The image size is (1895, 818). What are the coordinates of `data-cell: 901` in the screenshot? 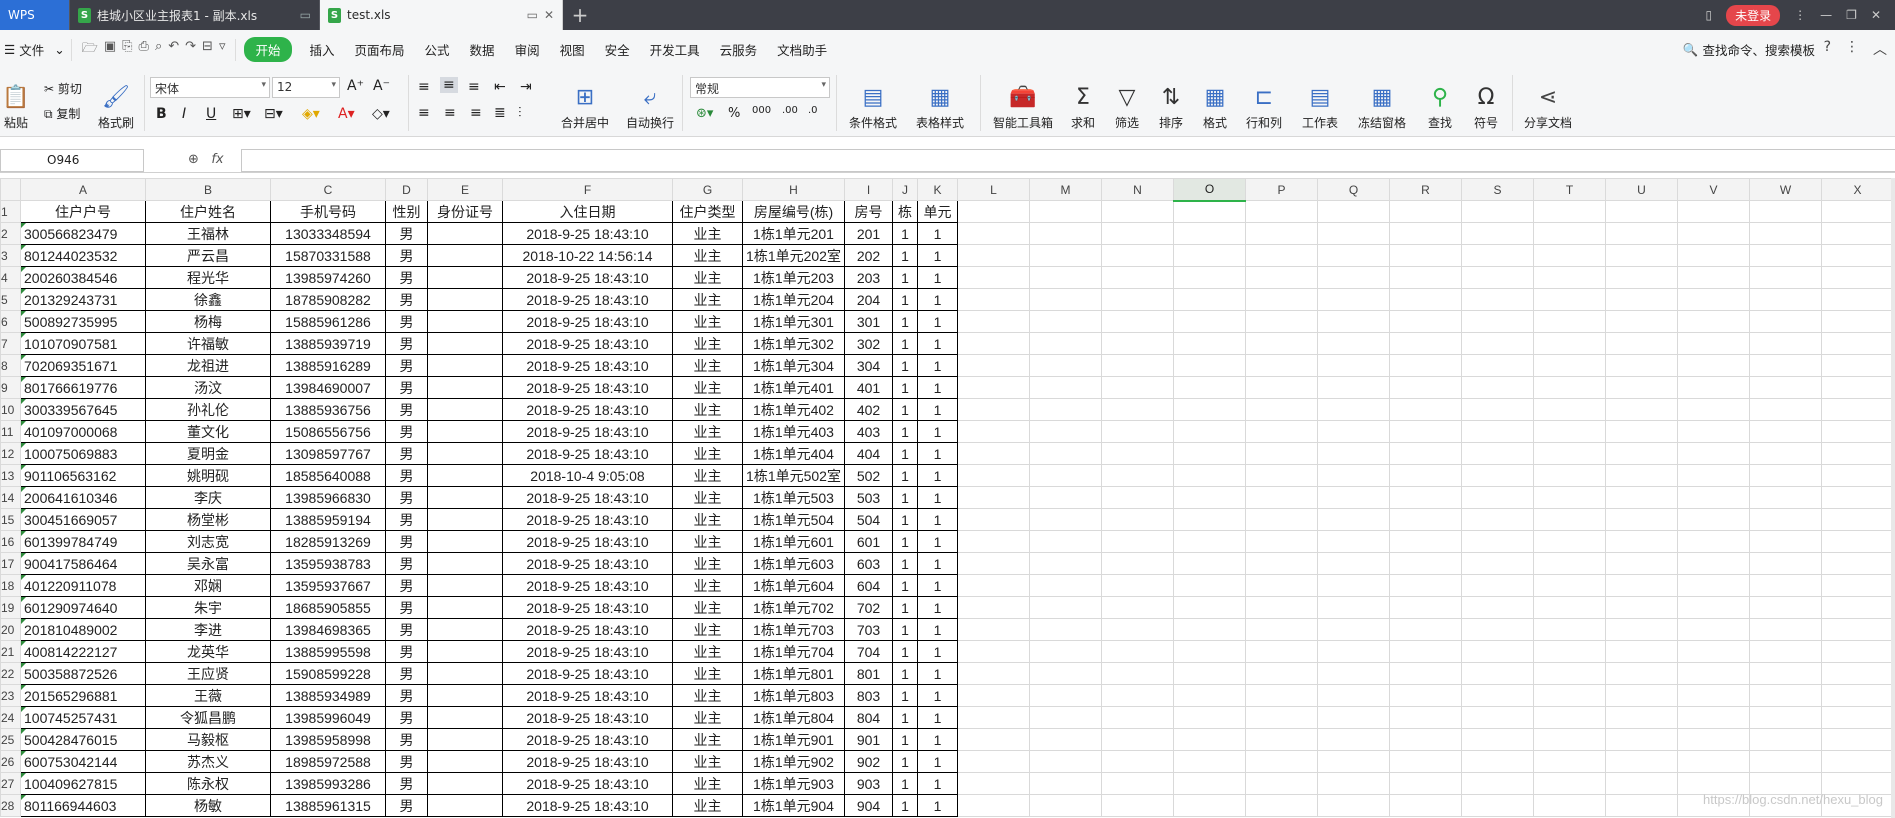 It's located at (869, 740).